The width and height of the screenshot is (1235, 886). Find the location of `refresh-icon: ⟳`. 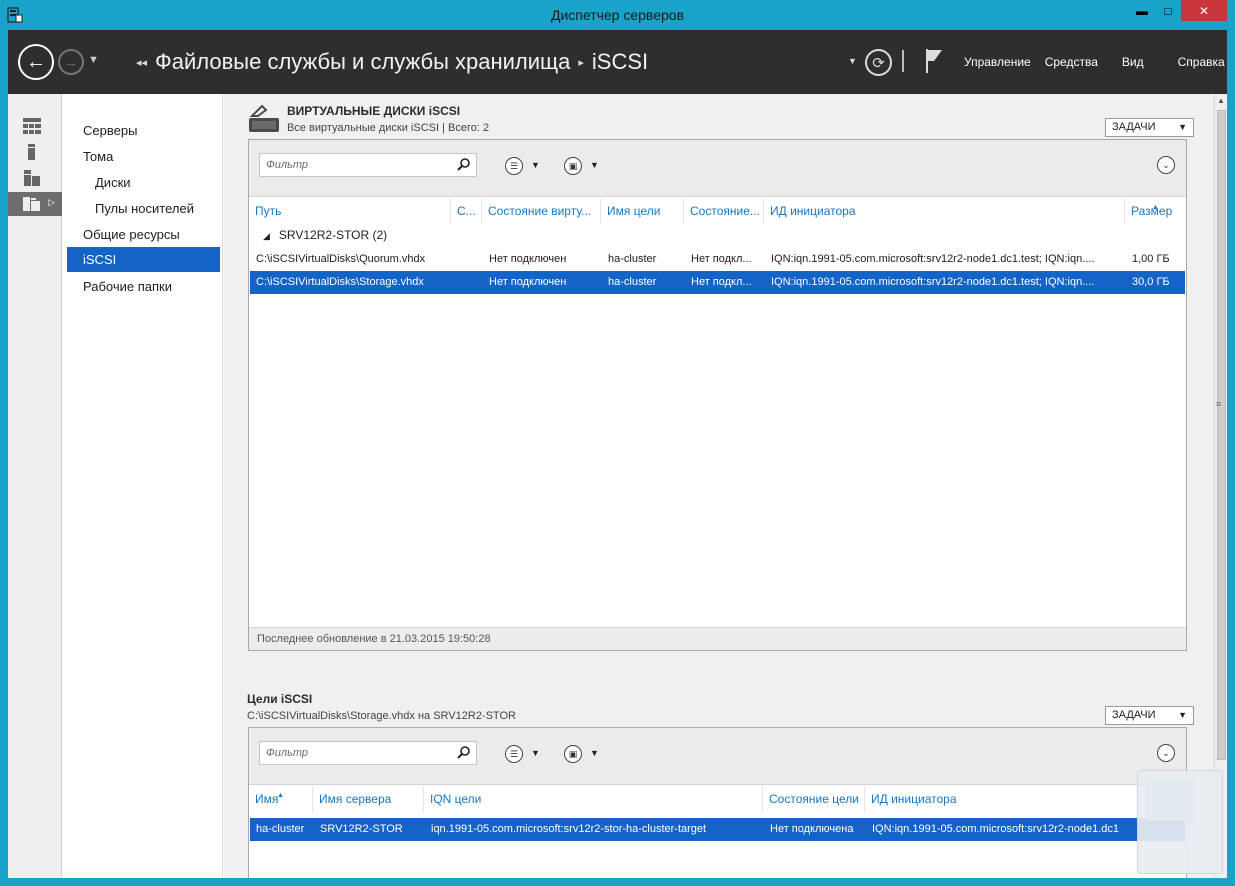

refresh-icon: ⟳ is located at coordinates (878, 63).